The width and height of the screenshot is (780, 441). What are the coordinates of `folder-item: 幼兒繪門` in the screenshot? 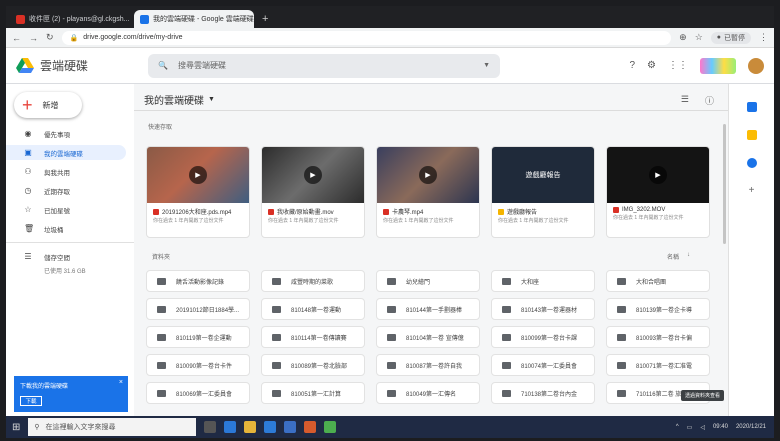 It's located at (428, 281).